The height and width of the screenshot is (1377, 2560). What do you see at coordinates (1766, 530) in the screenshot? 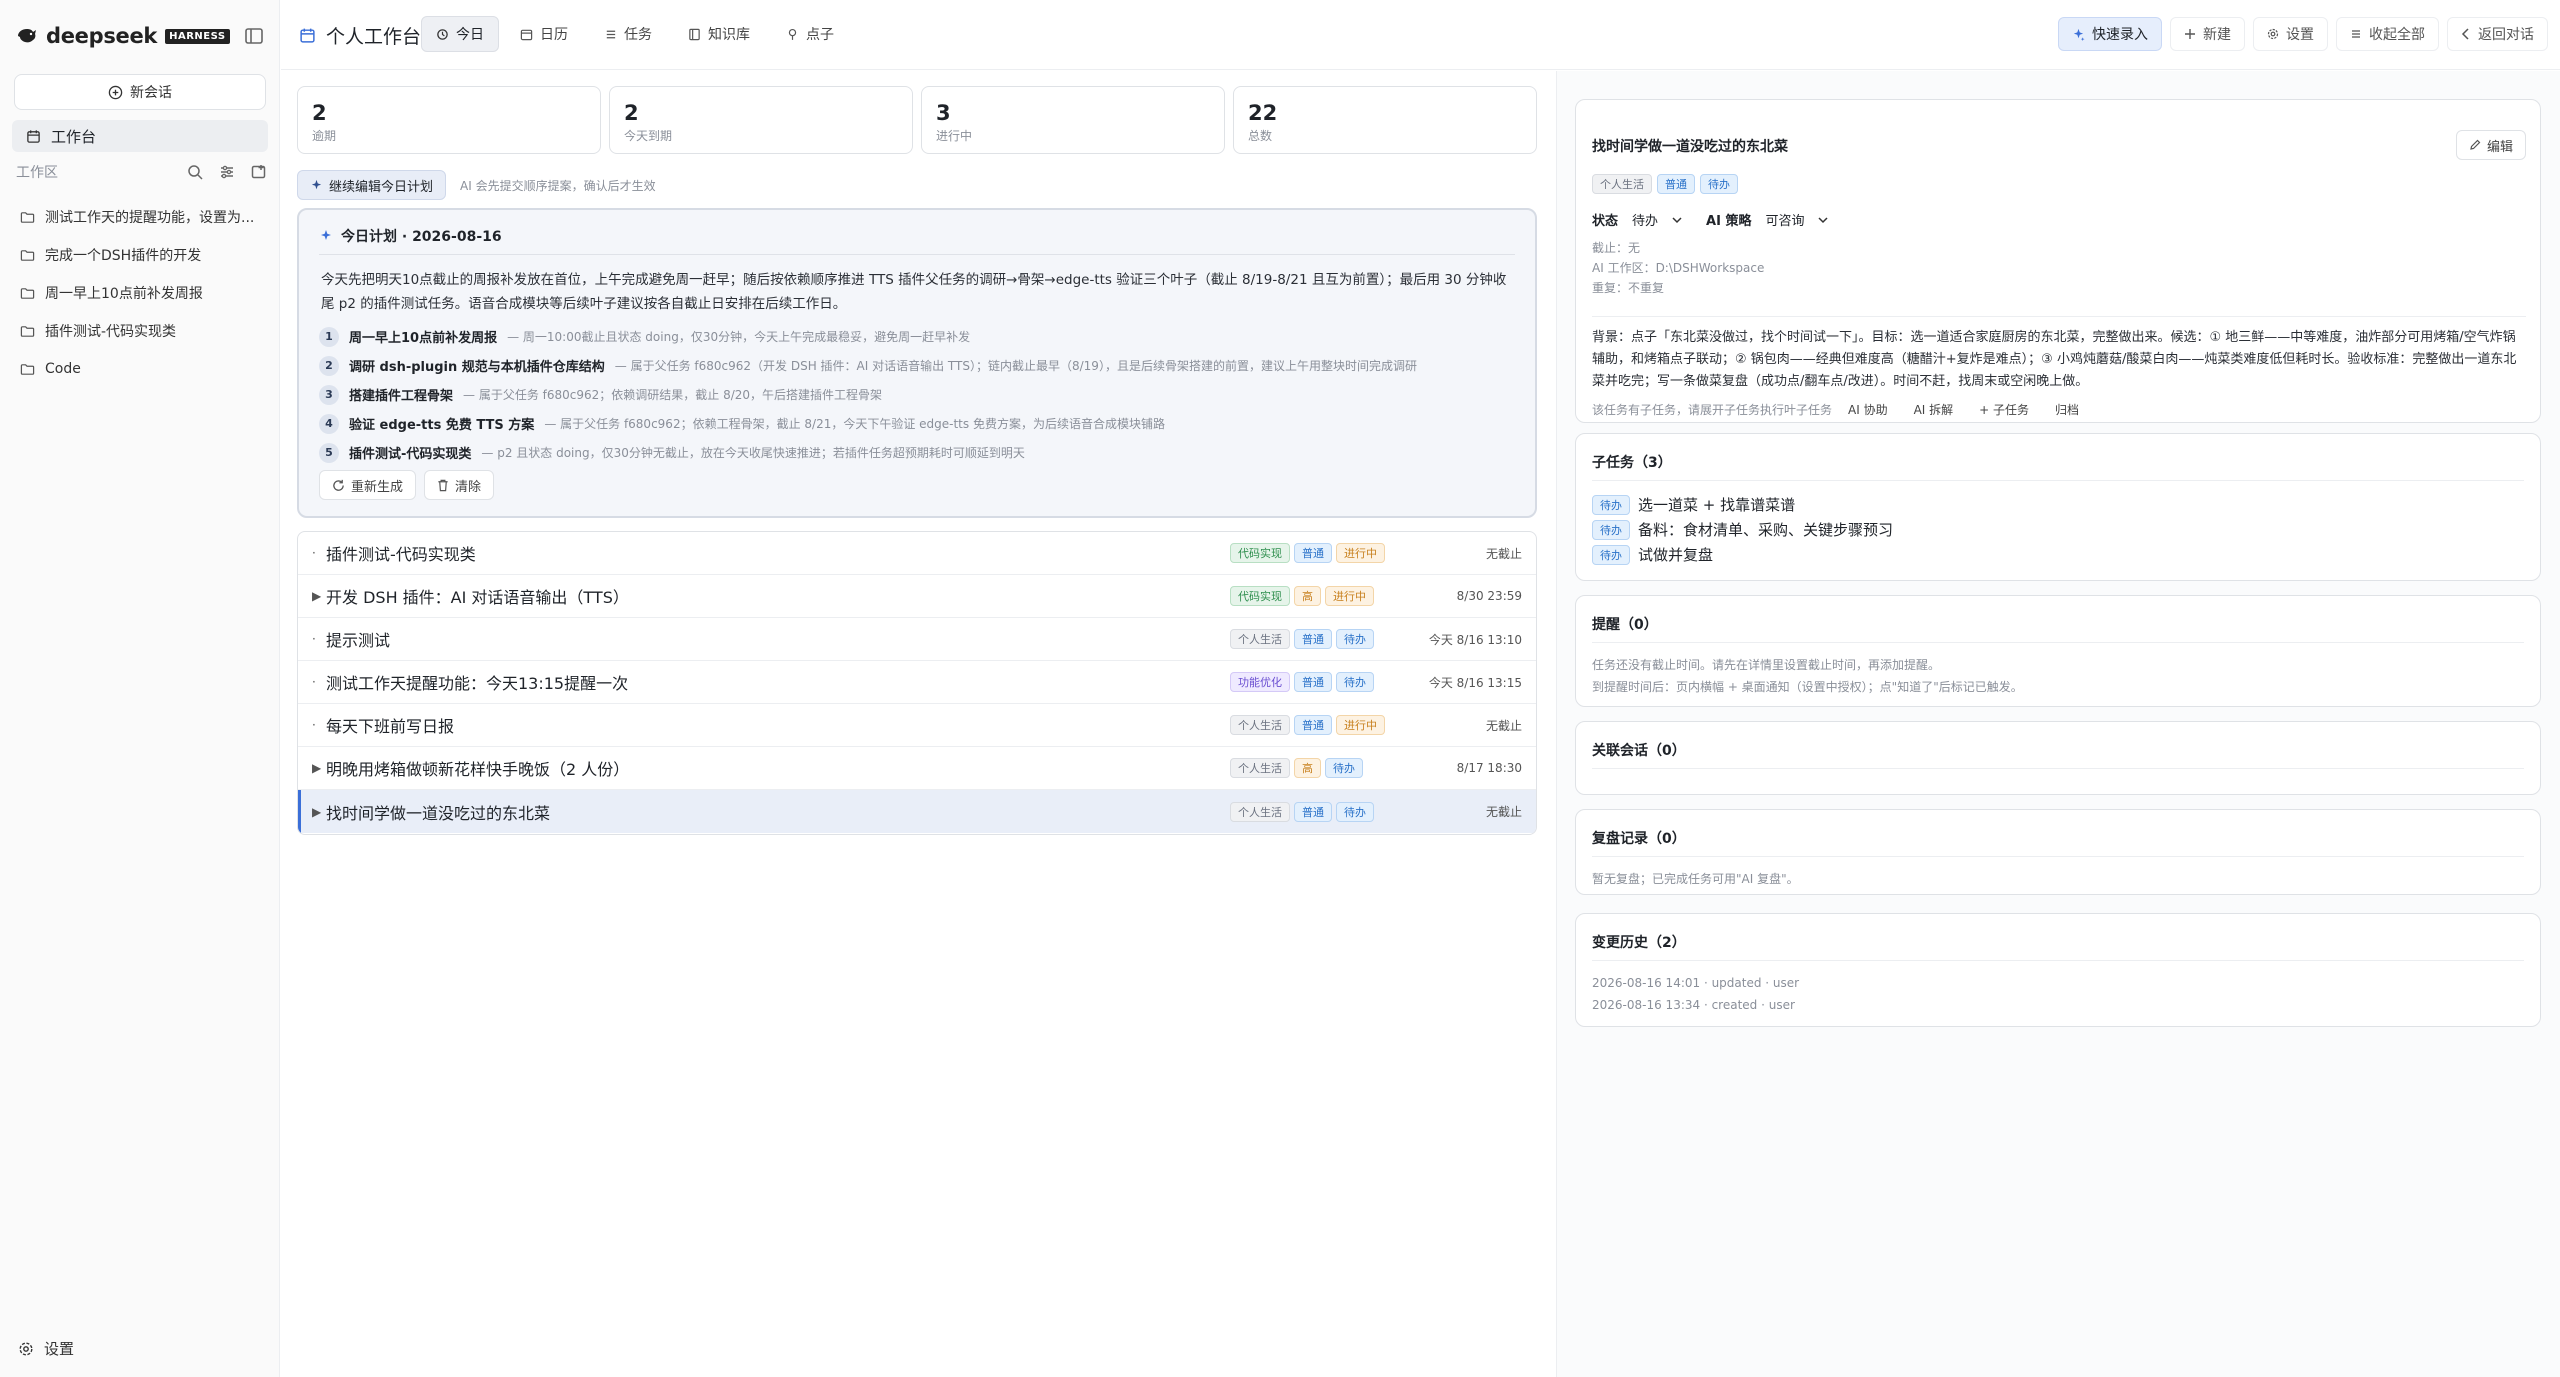
I see `subtask-label: 备料：食材清单、采购、关键步骤预习` at bounding box center [1766, 530].